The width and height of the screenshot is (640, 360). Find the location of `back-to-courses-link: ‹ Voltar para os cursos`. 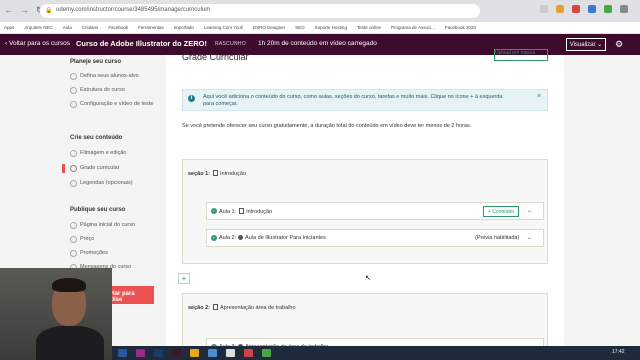

back-to-courses-link: ‹ Voltar para os cursos is located at coordinates (37, 43).